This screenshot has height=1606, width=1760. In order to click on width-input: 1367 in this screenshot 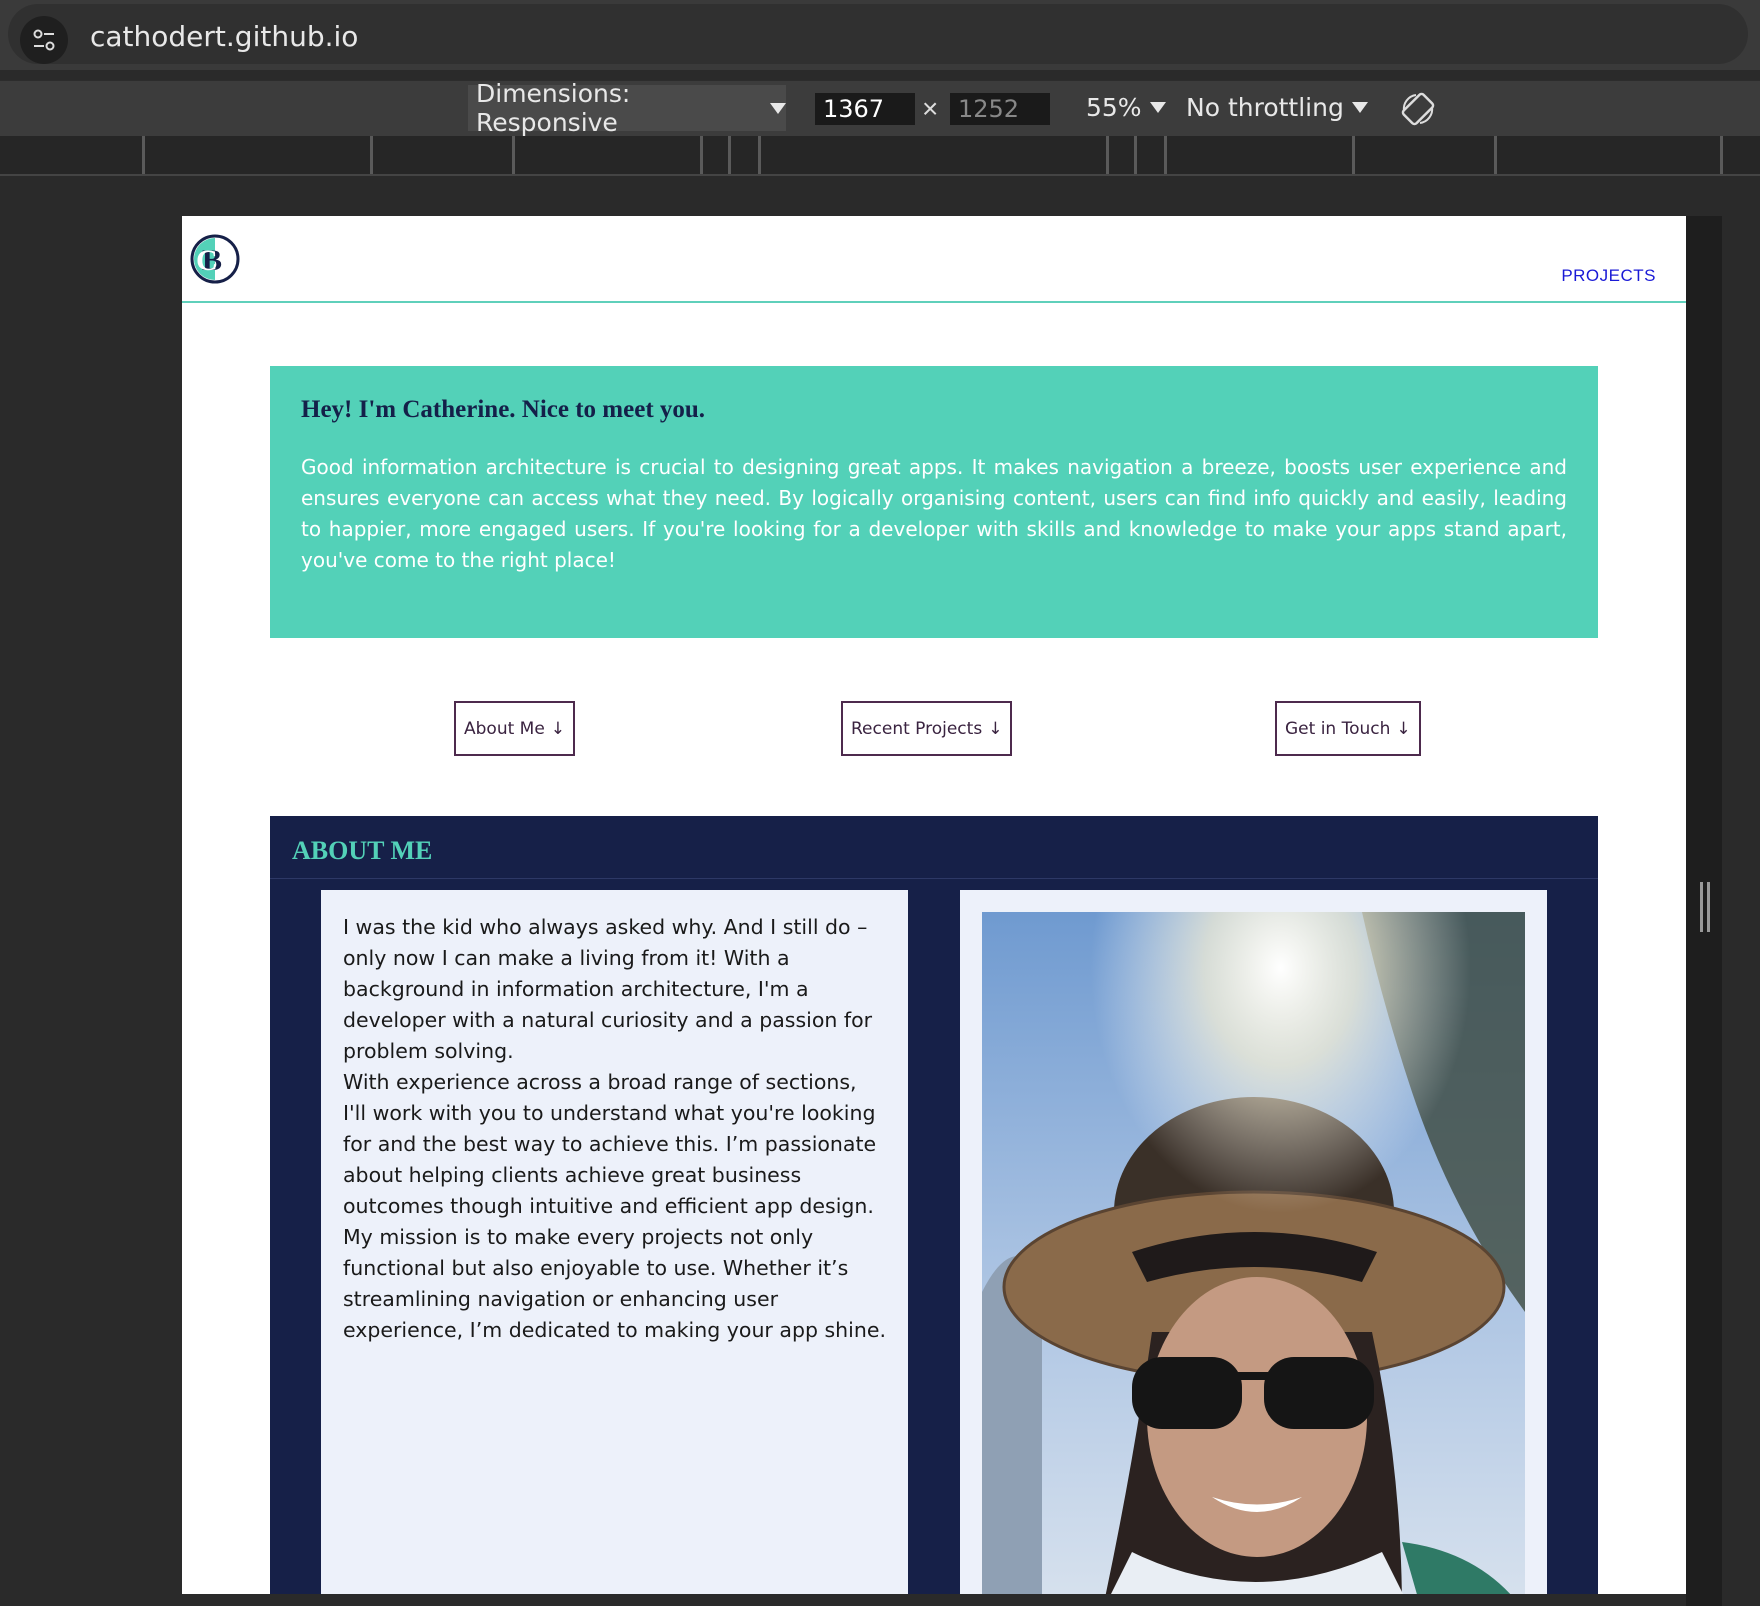, I will do `click(865, 109)`.